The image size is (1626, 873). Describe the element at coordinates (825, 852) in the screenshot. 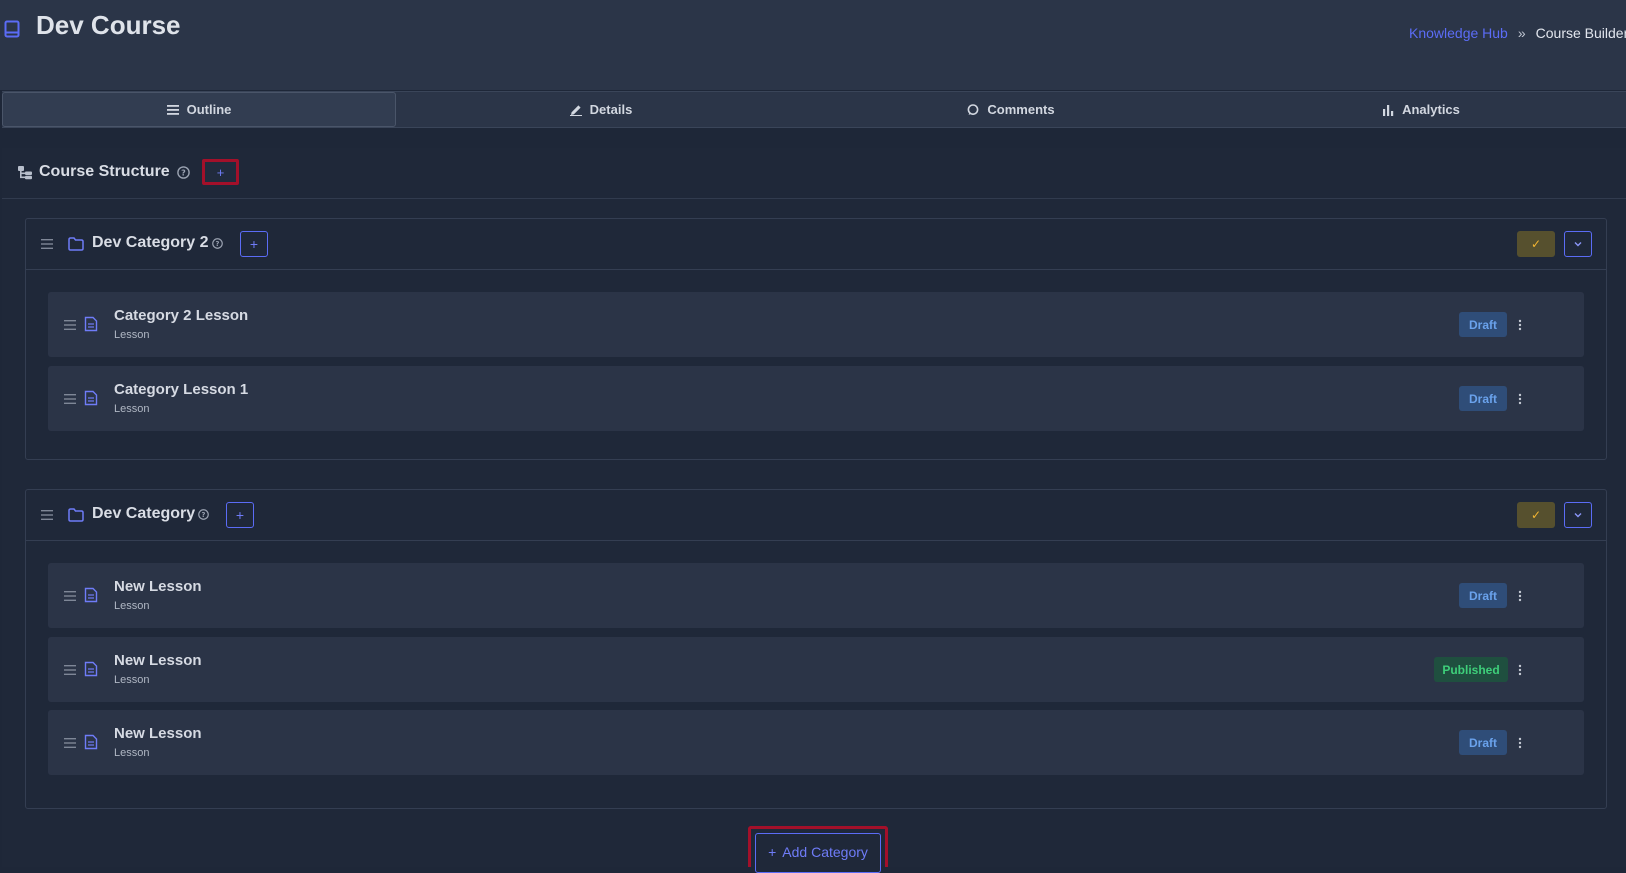

I see `add-category-label: Add Category` at that location.